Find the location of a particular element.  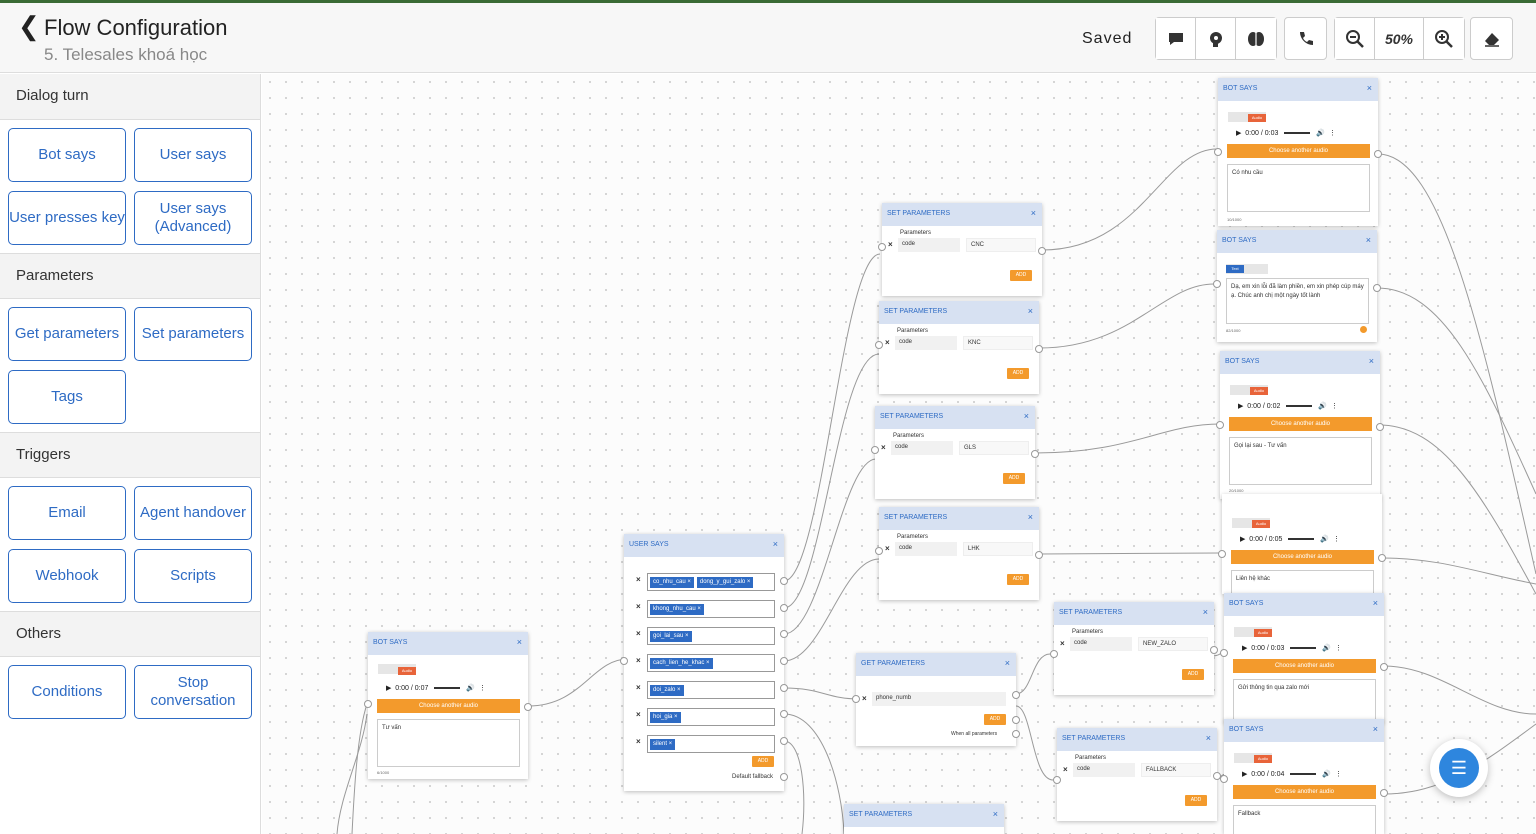

intent-input: co_nhu_cau × dong_y_gui_zalo × is located at coordinates (711, 582).